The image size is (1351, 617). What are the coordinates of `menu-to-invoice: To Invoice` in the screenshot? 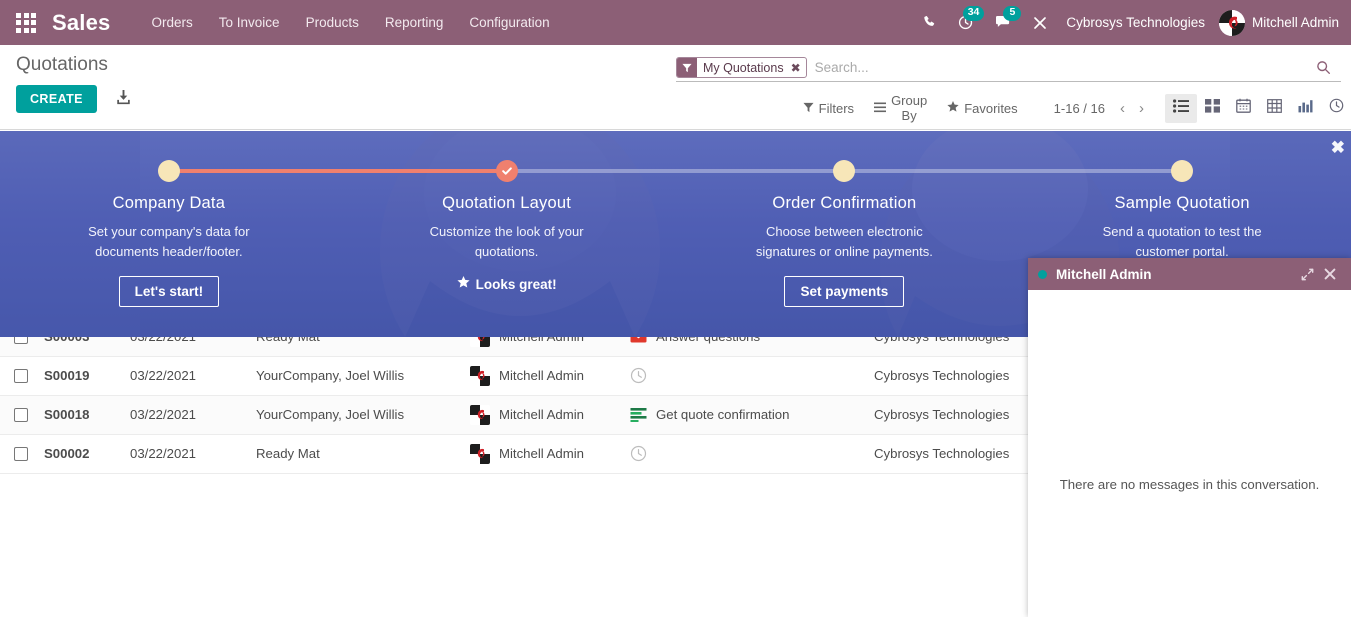 It's located at (249, 22).